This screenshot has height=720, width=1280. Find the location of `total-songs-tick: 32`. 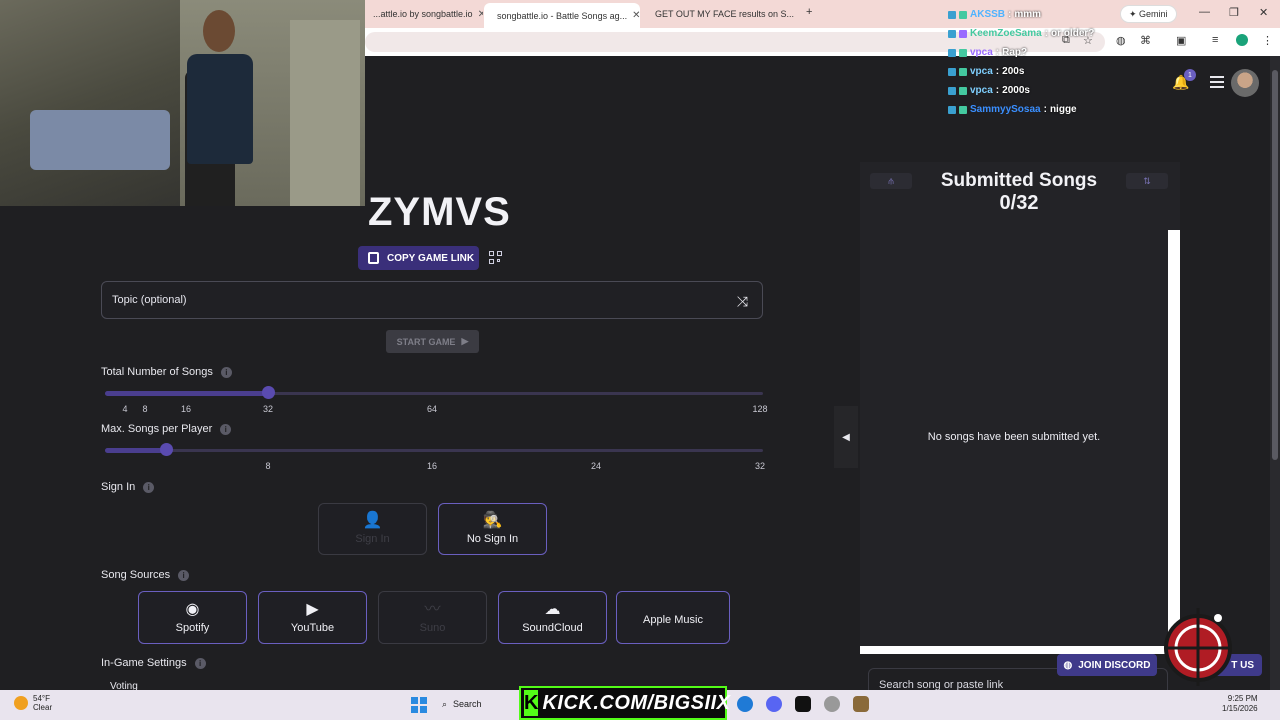

total-songs-tick: 32 is located at coordinates (268, 409).